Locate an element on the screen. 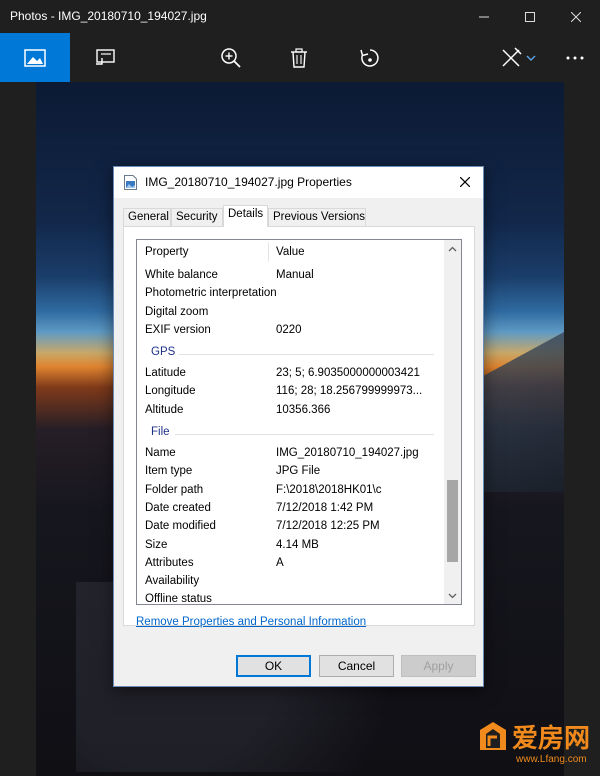 The image size is (600, 776). property-value: 4.14 MB is located at coordinates (297, 545).